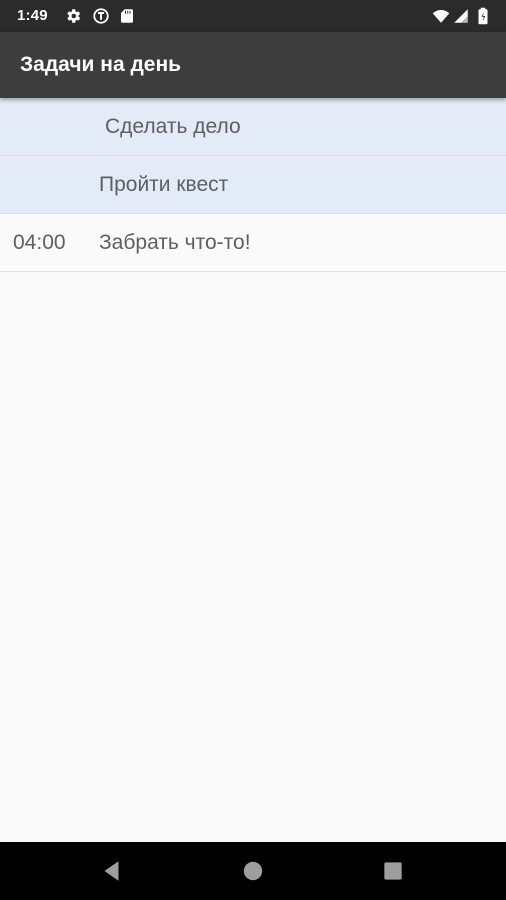 This screenshot has height=900, width=506. I want to click on recents-icon, so click(393, 871).